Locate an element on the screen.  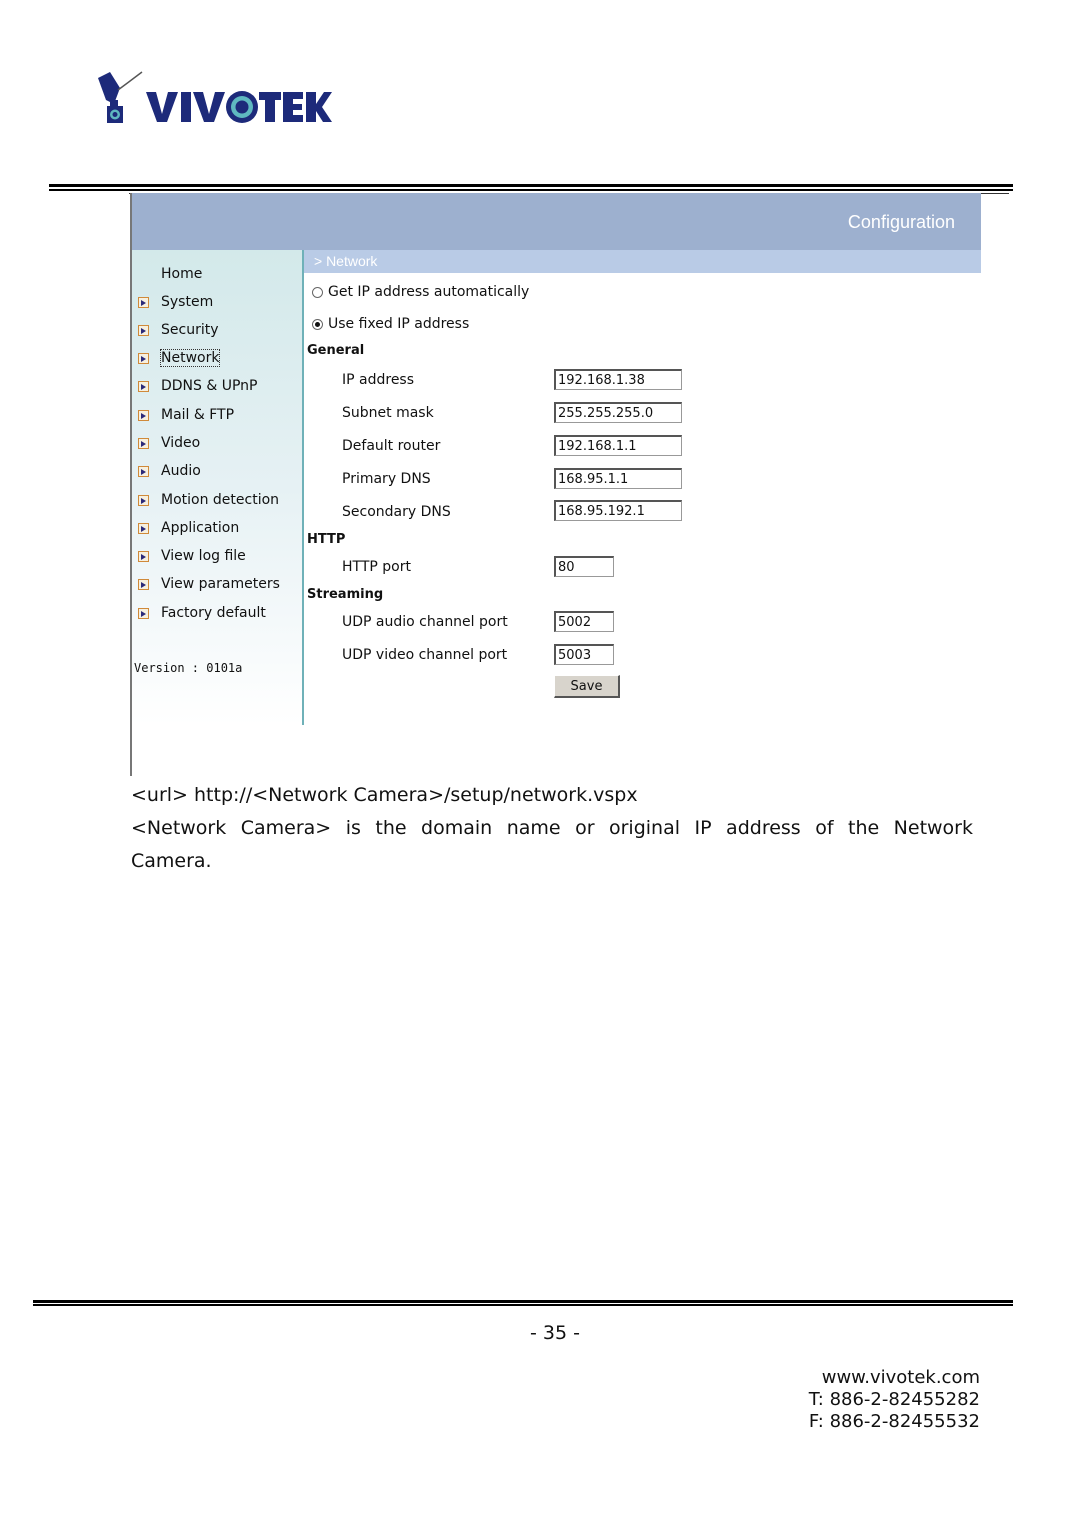
sidebar-item-label: DDNS & UPnP is located at coordinates (209, 386).